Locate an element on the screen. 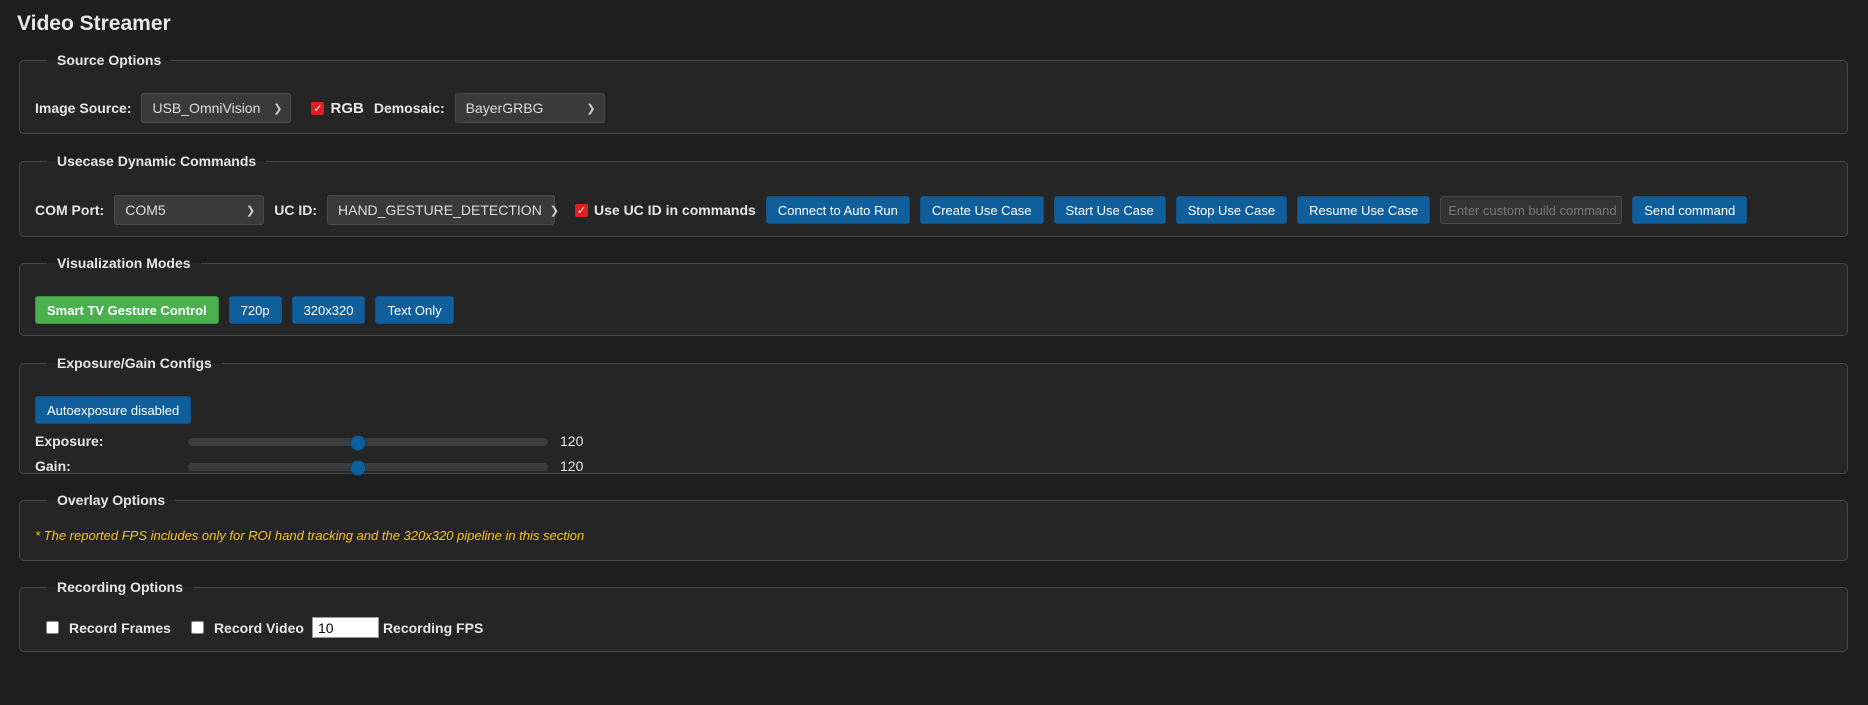 This screenshot has height=705, width=1868. exposure-value: 120 is located at coordinates (572, 441).